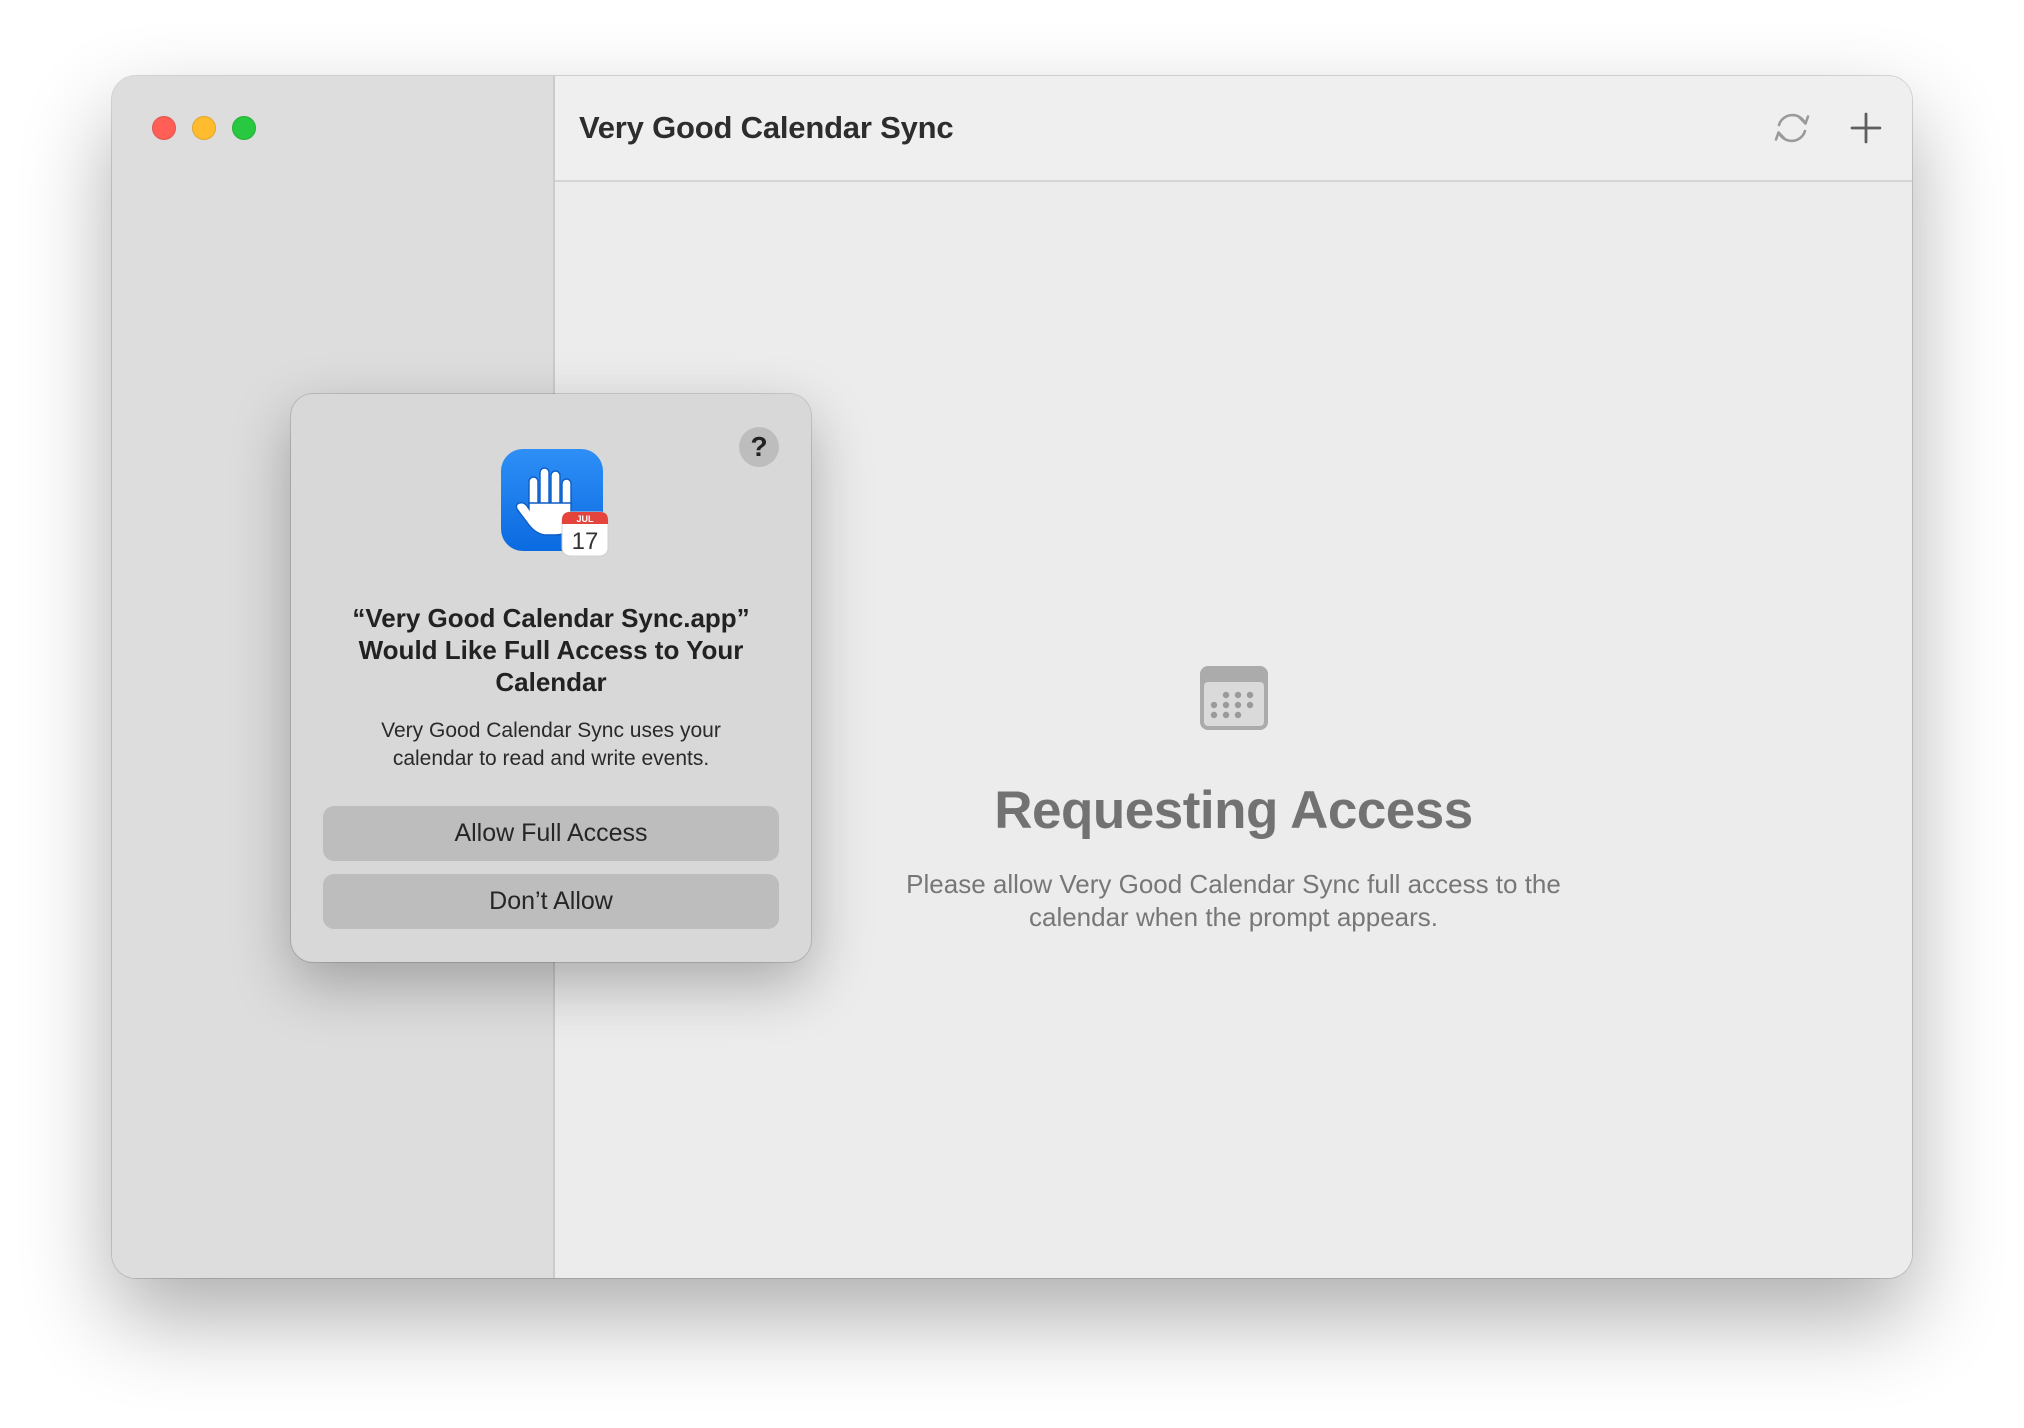  I want to click on plus-icon, so click(1866, 128).